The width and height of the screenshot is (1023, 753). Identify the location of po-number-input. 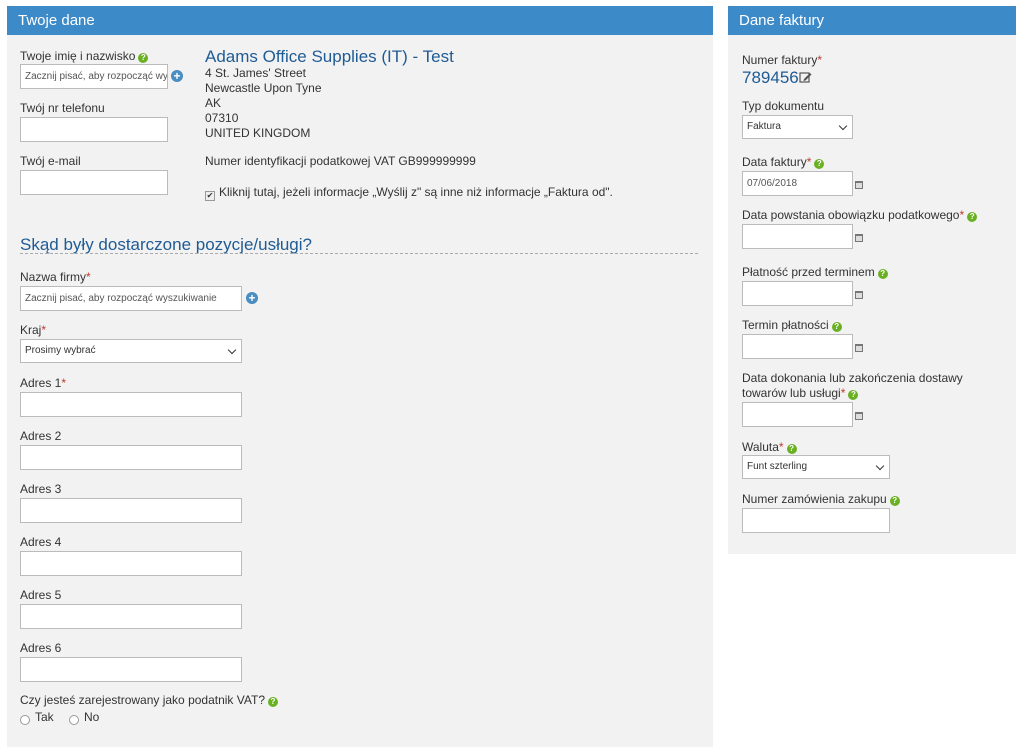
(816, 520).